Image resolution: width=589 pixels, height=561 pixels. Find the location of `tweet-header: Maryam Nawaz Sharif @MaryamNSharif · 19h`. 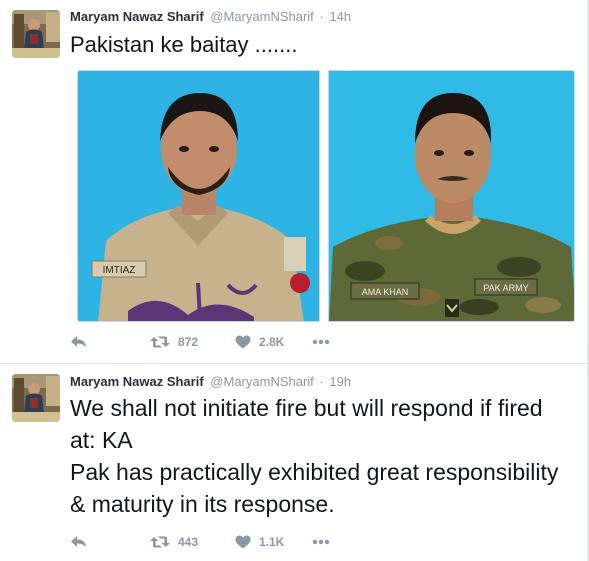

tweet-header: Maryam Nawaz Sharif @MaryamNSharif · 19h is located at coordinates (210, 382).